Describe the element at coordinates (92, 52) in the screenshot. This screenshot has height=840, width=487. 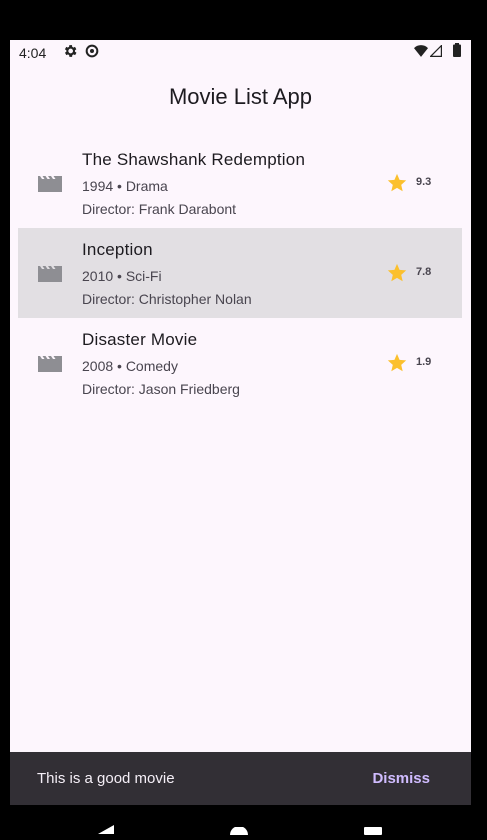
I see `data-saver-icon` at that location.